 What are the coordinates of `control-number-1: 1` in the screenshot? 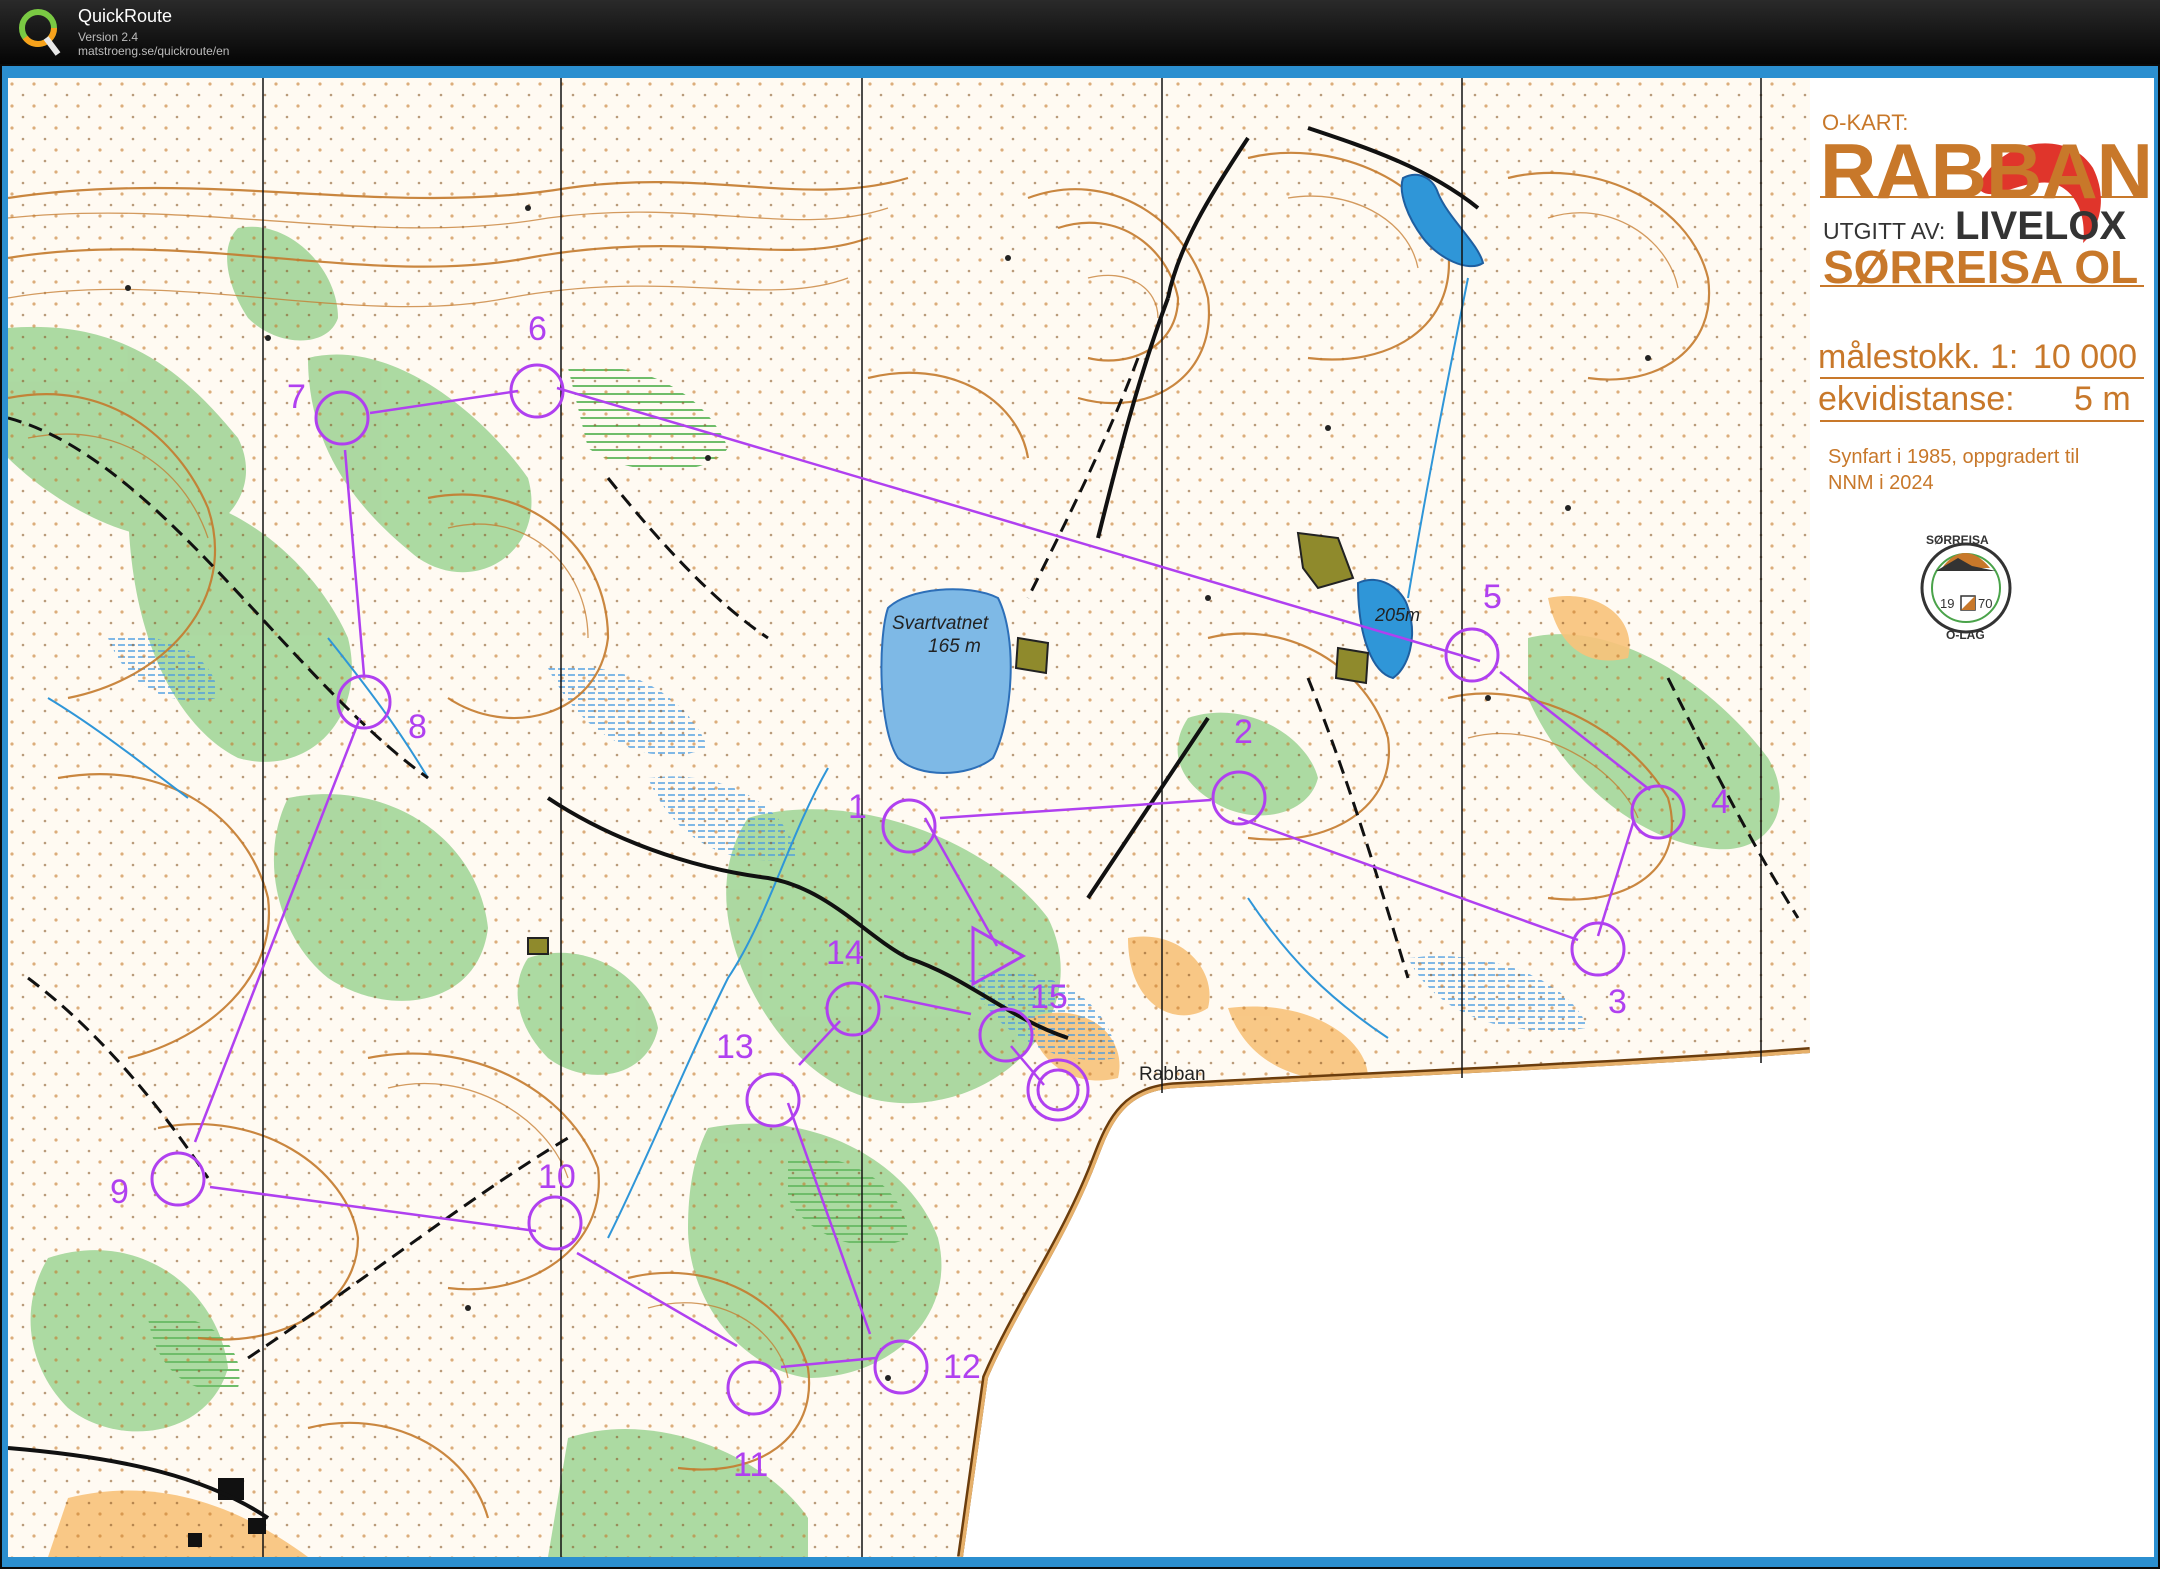 It's located at (857, 807).